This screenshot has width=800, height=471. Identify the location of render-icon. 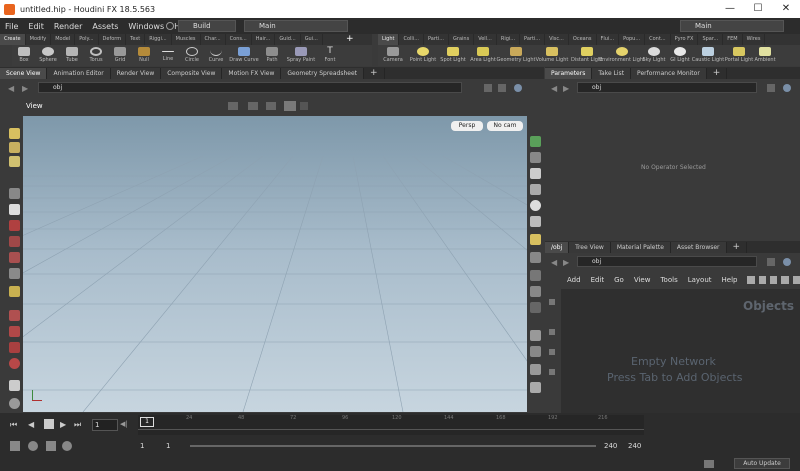
(14, 385).